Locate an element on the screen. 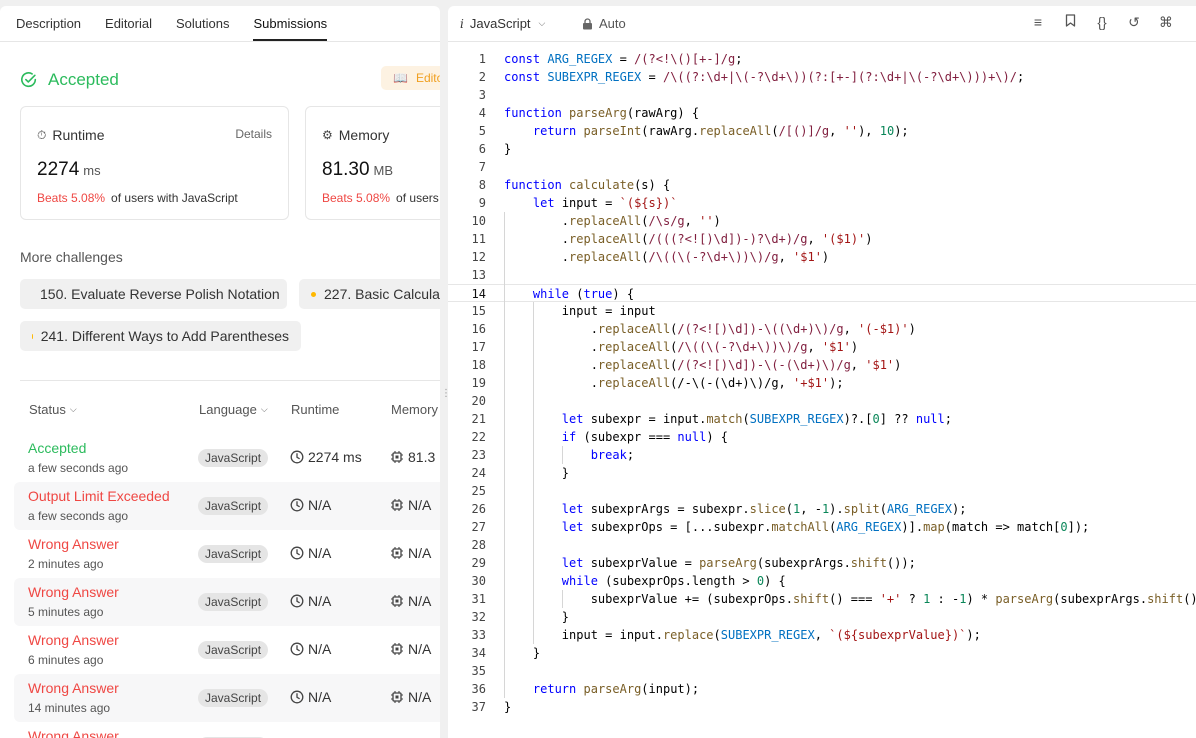 This screenshot has height=738, width=1196. tab-submissions: Submissions is located at coordinates (290, 28).